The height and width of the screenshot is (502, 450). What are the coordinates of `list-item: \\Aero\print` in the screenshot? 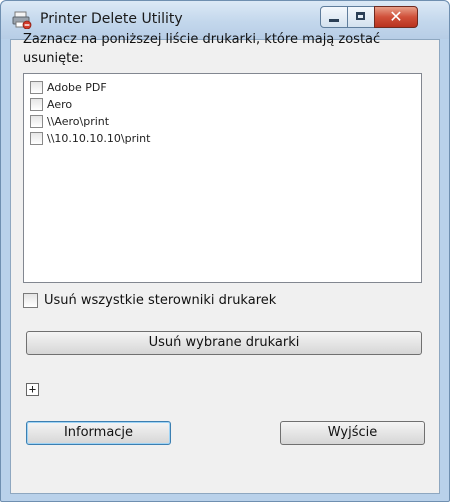 It's located at (225, 121).